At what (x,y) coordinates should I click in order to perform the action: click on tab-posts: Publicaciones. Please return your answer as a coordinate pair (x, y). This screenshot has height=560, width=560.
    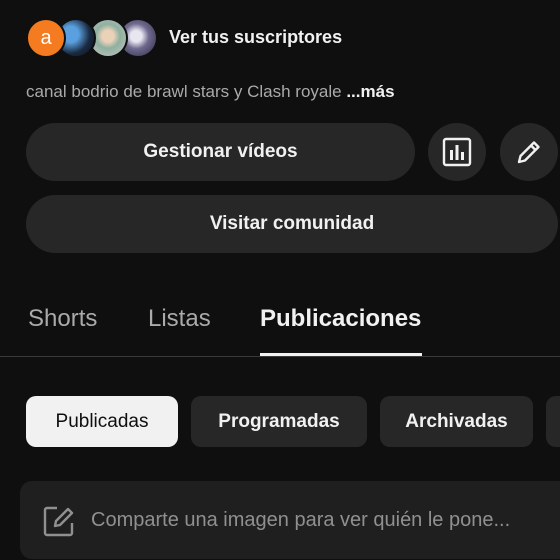
    Looking at the image, I should click on (340, 319).